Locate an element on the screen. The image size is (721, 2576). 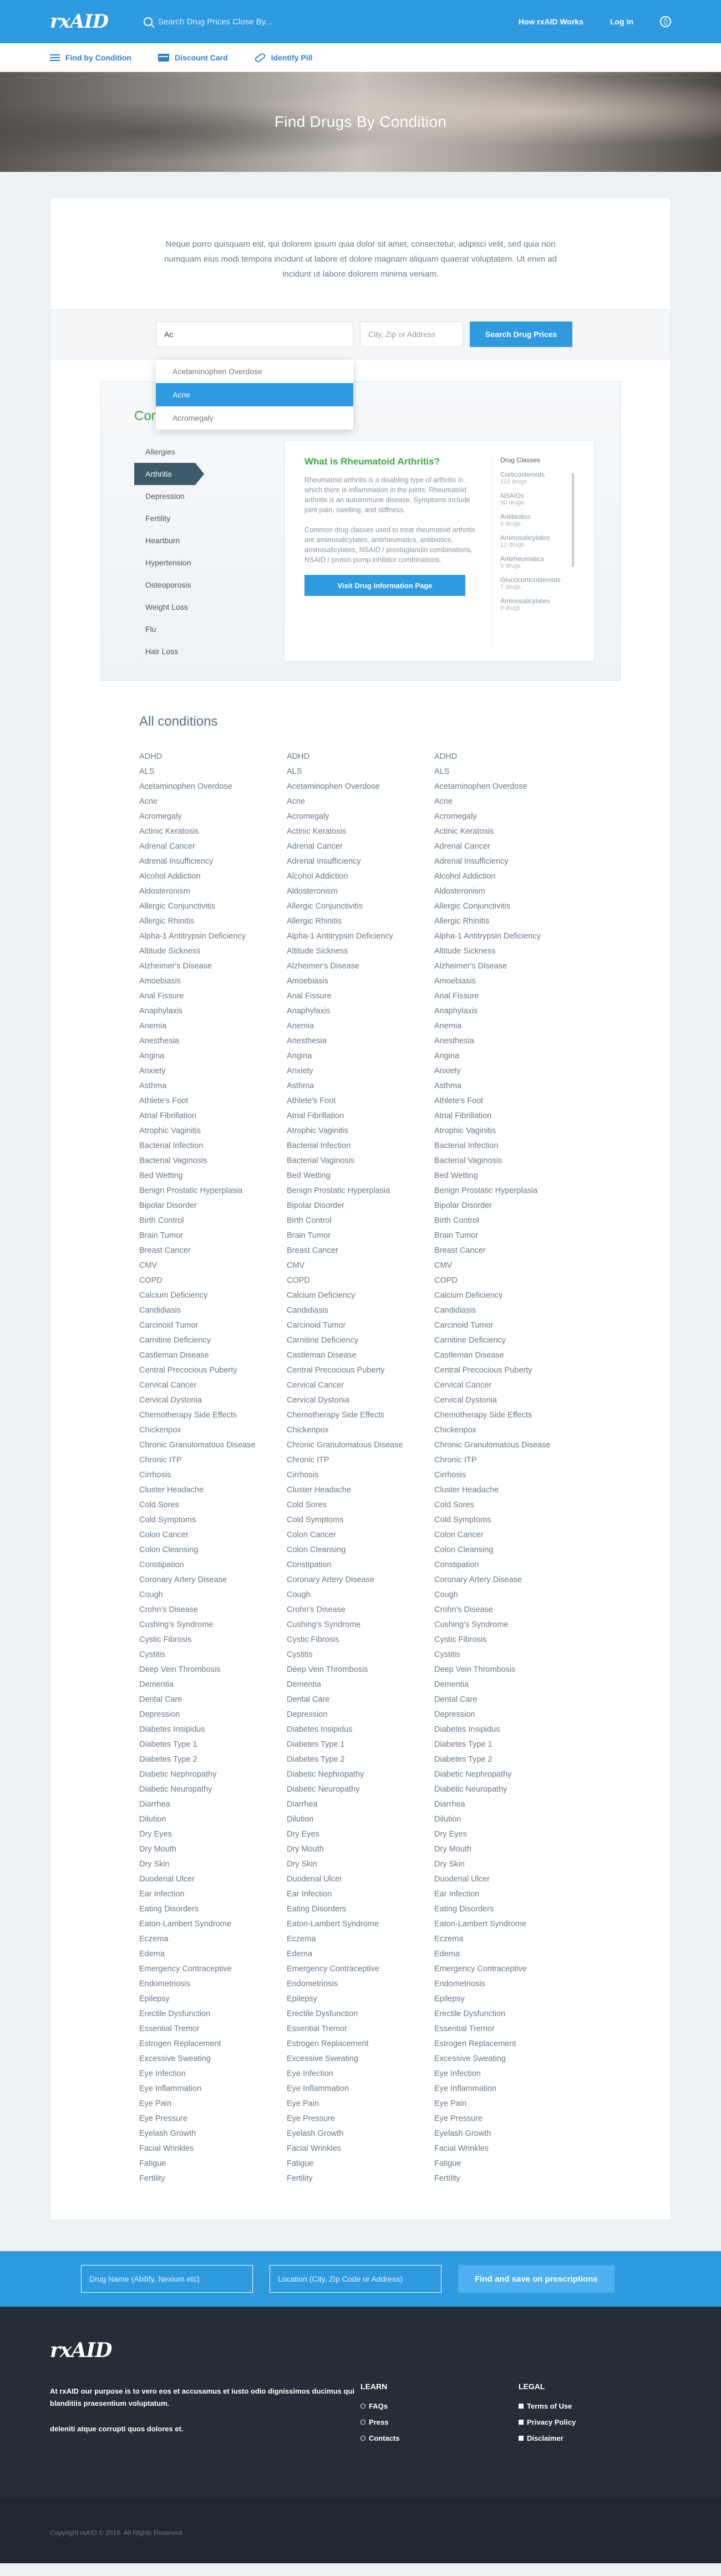
condition-link: Carcinoid Tumor is located at coordinates (508, 1325).